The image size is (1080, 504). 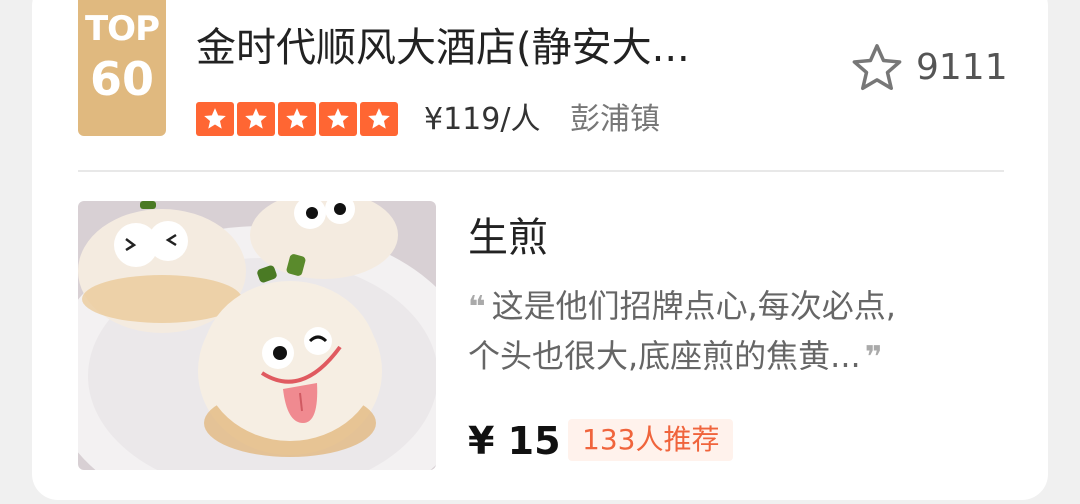 What do you see at coordinates (482, 119) in the screenshot?
I see `price-per-person: ¥119/人` at bounding box center [482, 119].